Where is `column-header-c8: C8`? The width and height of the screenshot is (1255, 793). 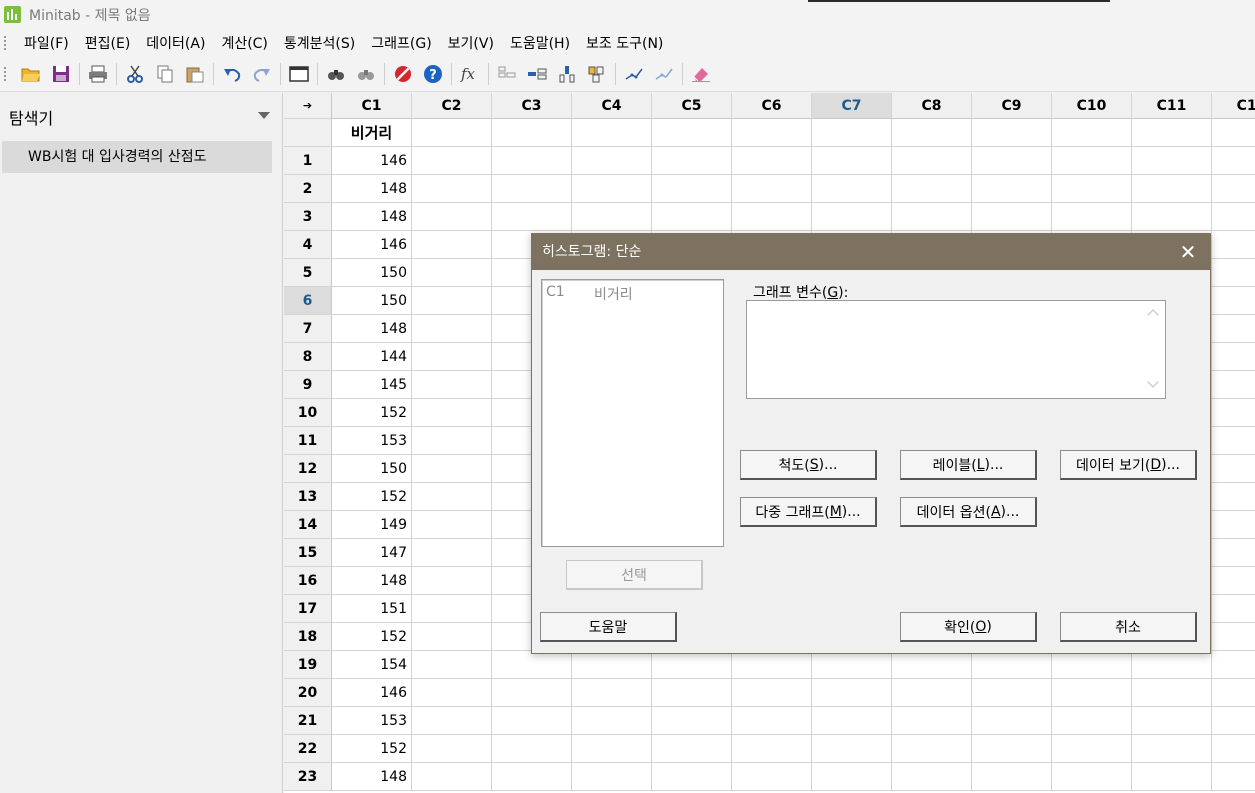 column-header-c8: C8 is located at coordinates (932, 106).